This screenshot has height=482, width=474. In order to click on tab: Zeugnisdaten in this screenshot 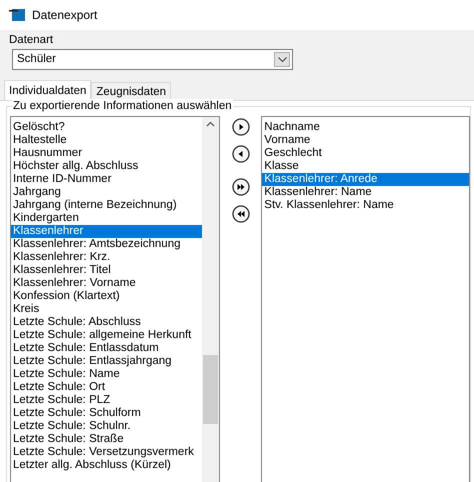, I will do `click(131, 91)`.